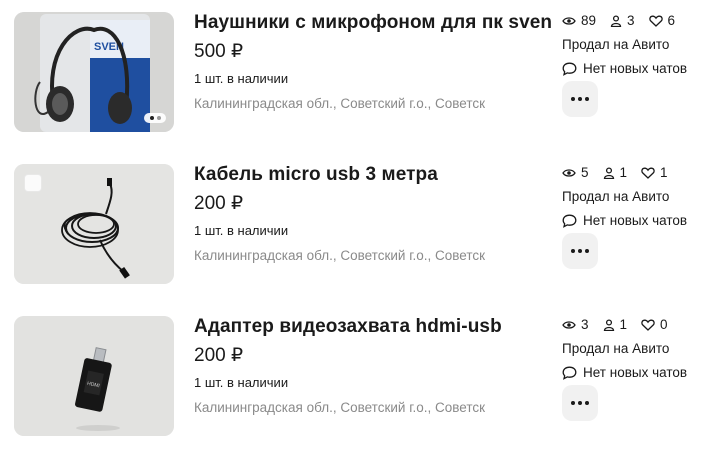 The height and width of the screenshot is (449, 718). Describe the element at coordinates (219, 51) in the screenshot. I see `listing-price: 500 ₽` at that location.